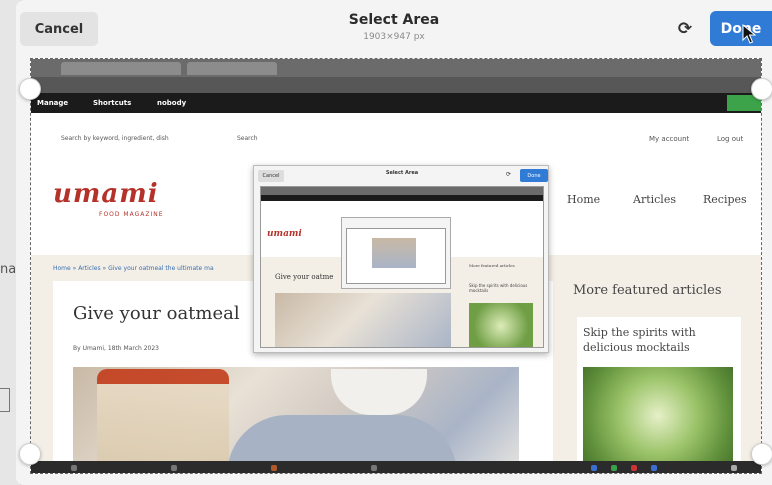 This screenshot has height=485, width=772. What do you see at coordinates (685, 29) in the screenshot?
I see `refresh-icon: ⟳` at bounding box center [685, 29].